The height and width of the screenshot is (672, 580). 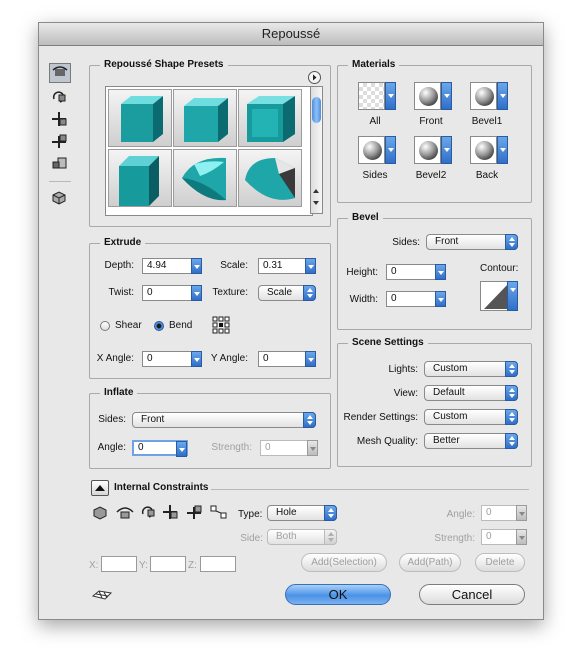 What do you see at coordinates (511, 393) in the screenshot?
I see `view-arrow-icon` at bounding box center [511, 393].